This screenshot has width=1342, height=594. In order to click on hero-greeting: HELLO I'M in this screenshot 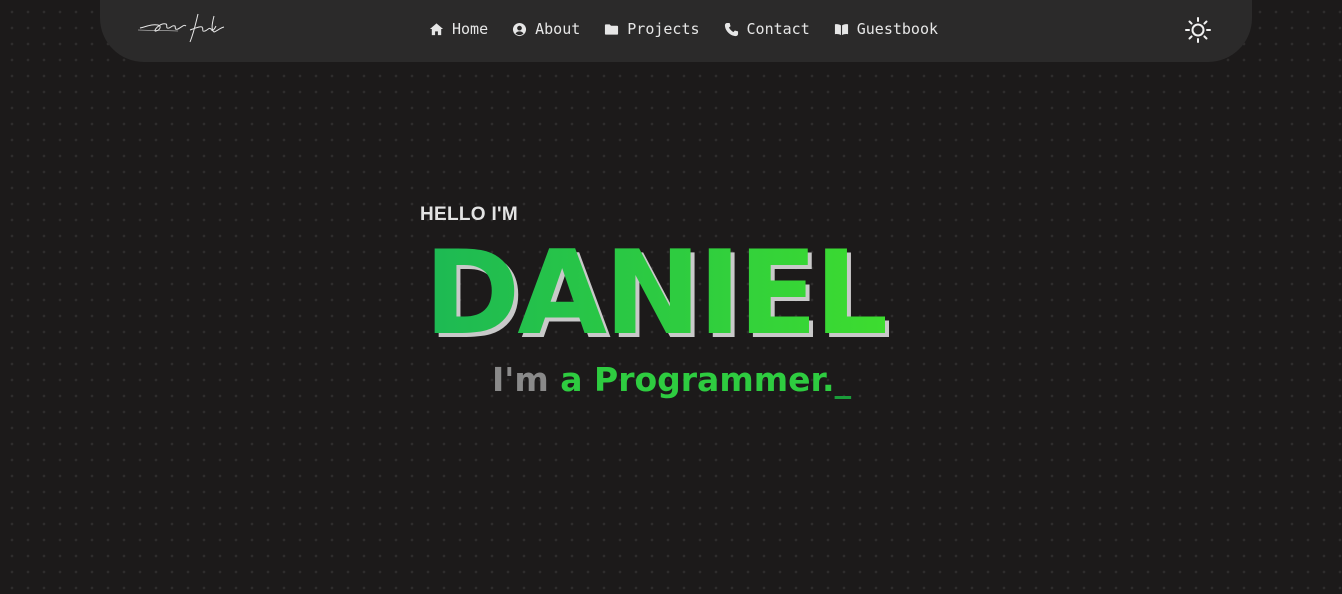, I will do `click(469, 214)`.